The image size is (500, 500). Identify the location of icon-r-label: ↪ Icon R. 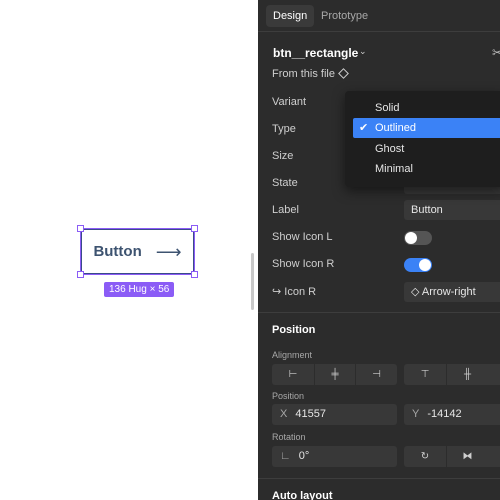
(294, 292).